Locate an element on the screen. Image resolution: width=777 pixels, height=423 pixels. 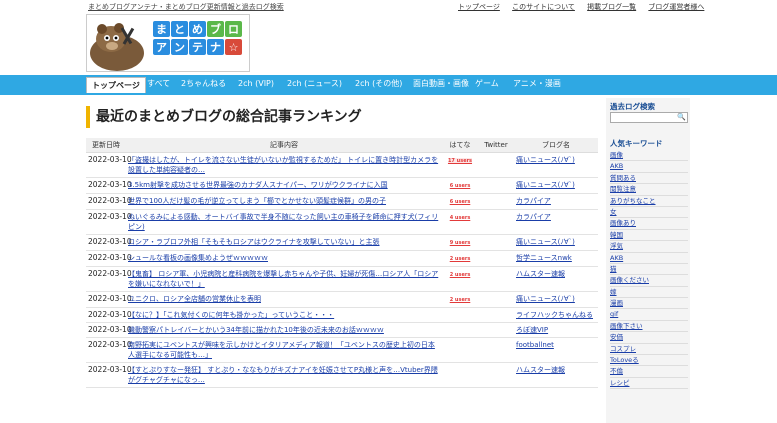
nav-item-videos: 面白動画・画像 is located at coordinates (441, 84).